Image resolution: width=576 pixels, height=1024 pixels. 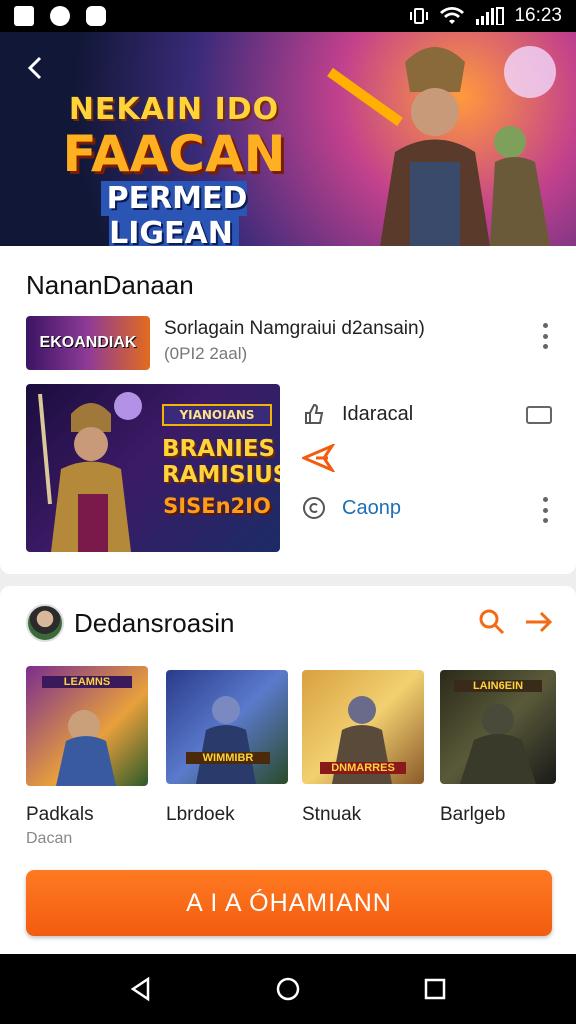 I want to click on game-tile-1-banner: LEAMNS, so click(x=87, y=682).